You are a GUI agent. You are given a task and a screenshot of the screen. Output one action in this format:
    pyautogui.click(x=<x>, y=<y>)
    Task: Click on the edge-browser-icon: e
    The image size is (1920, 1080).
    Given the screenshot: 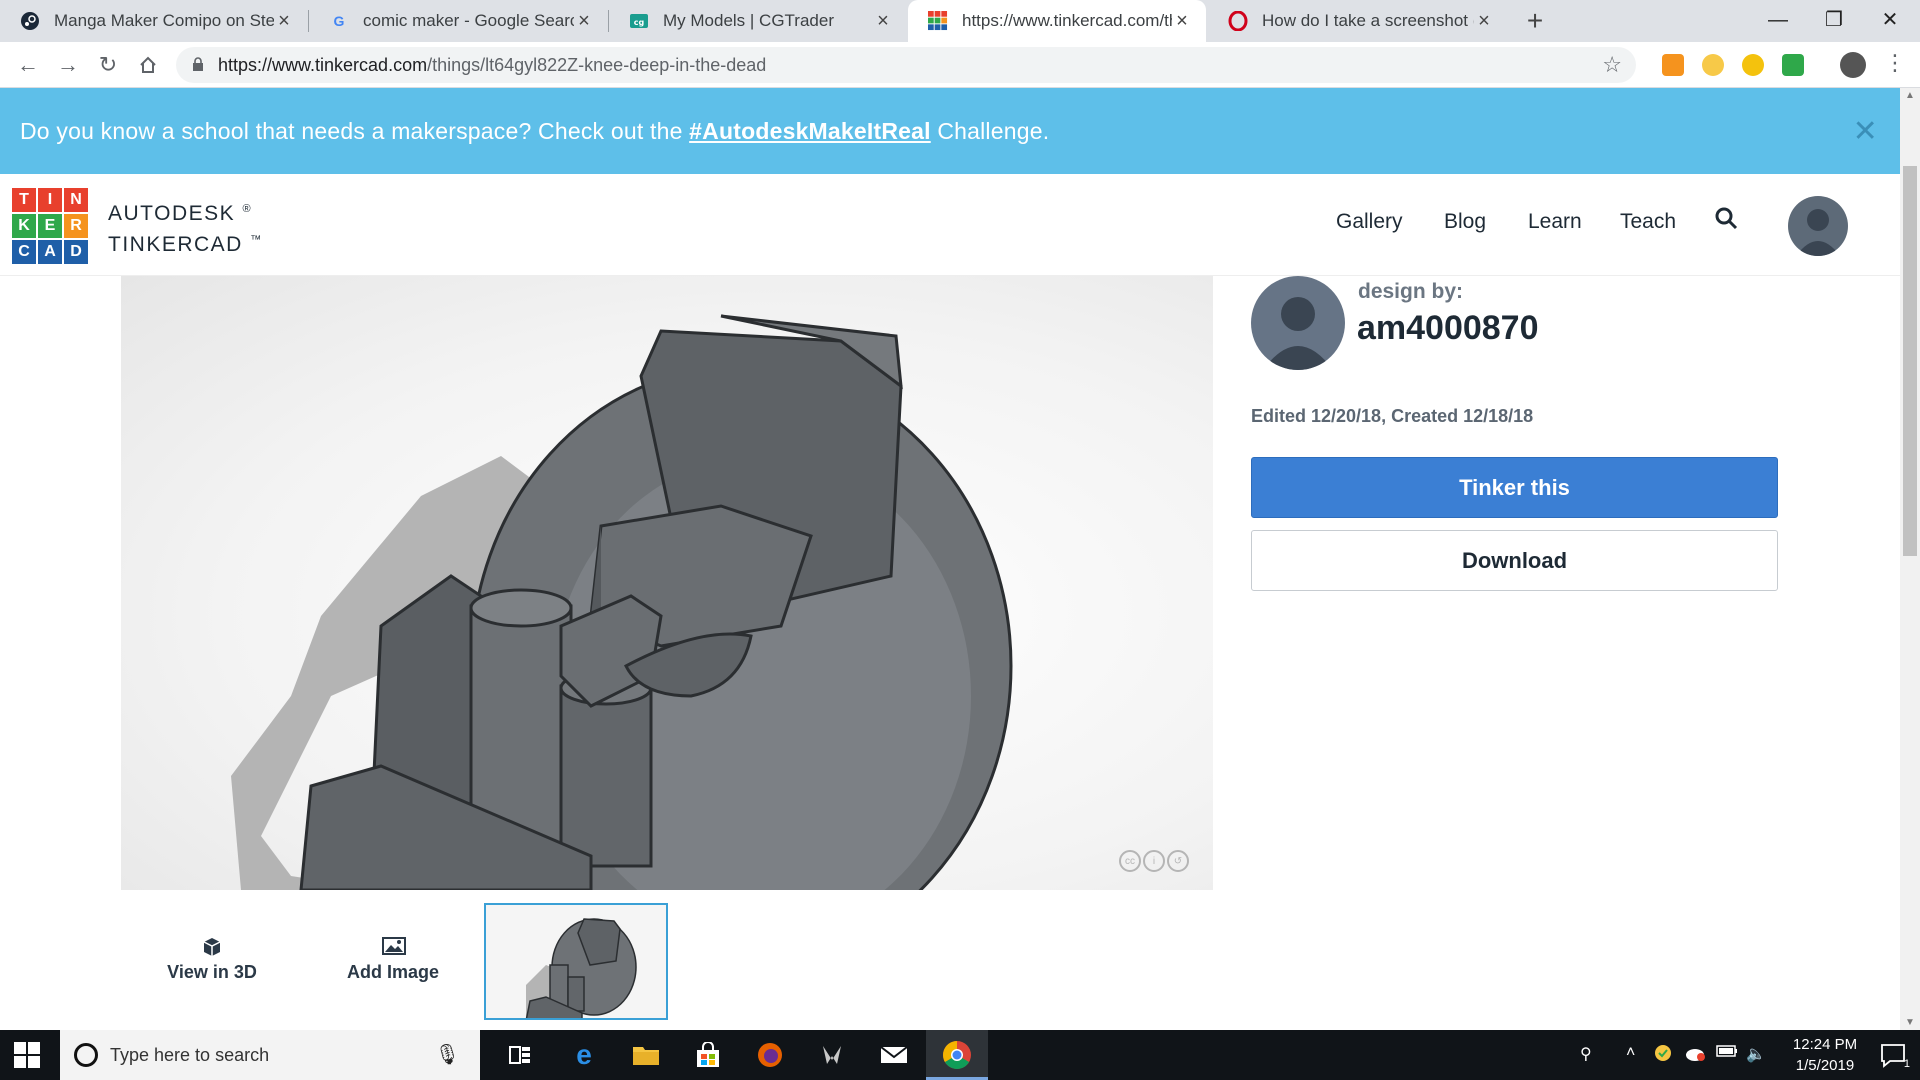 What is the action you would take?
    pyautogui.click(x=584, y=1055)
    